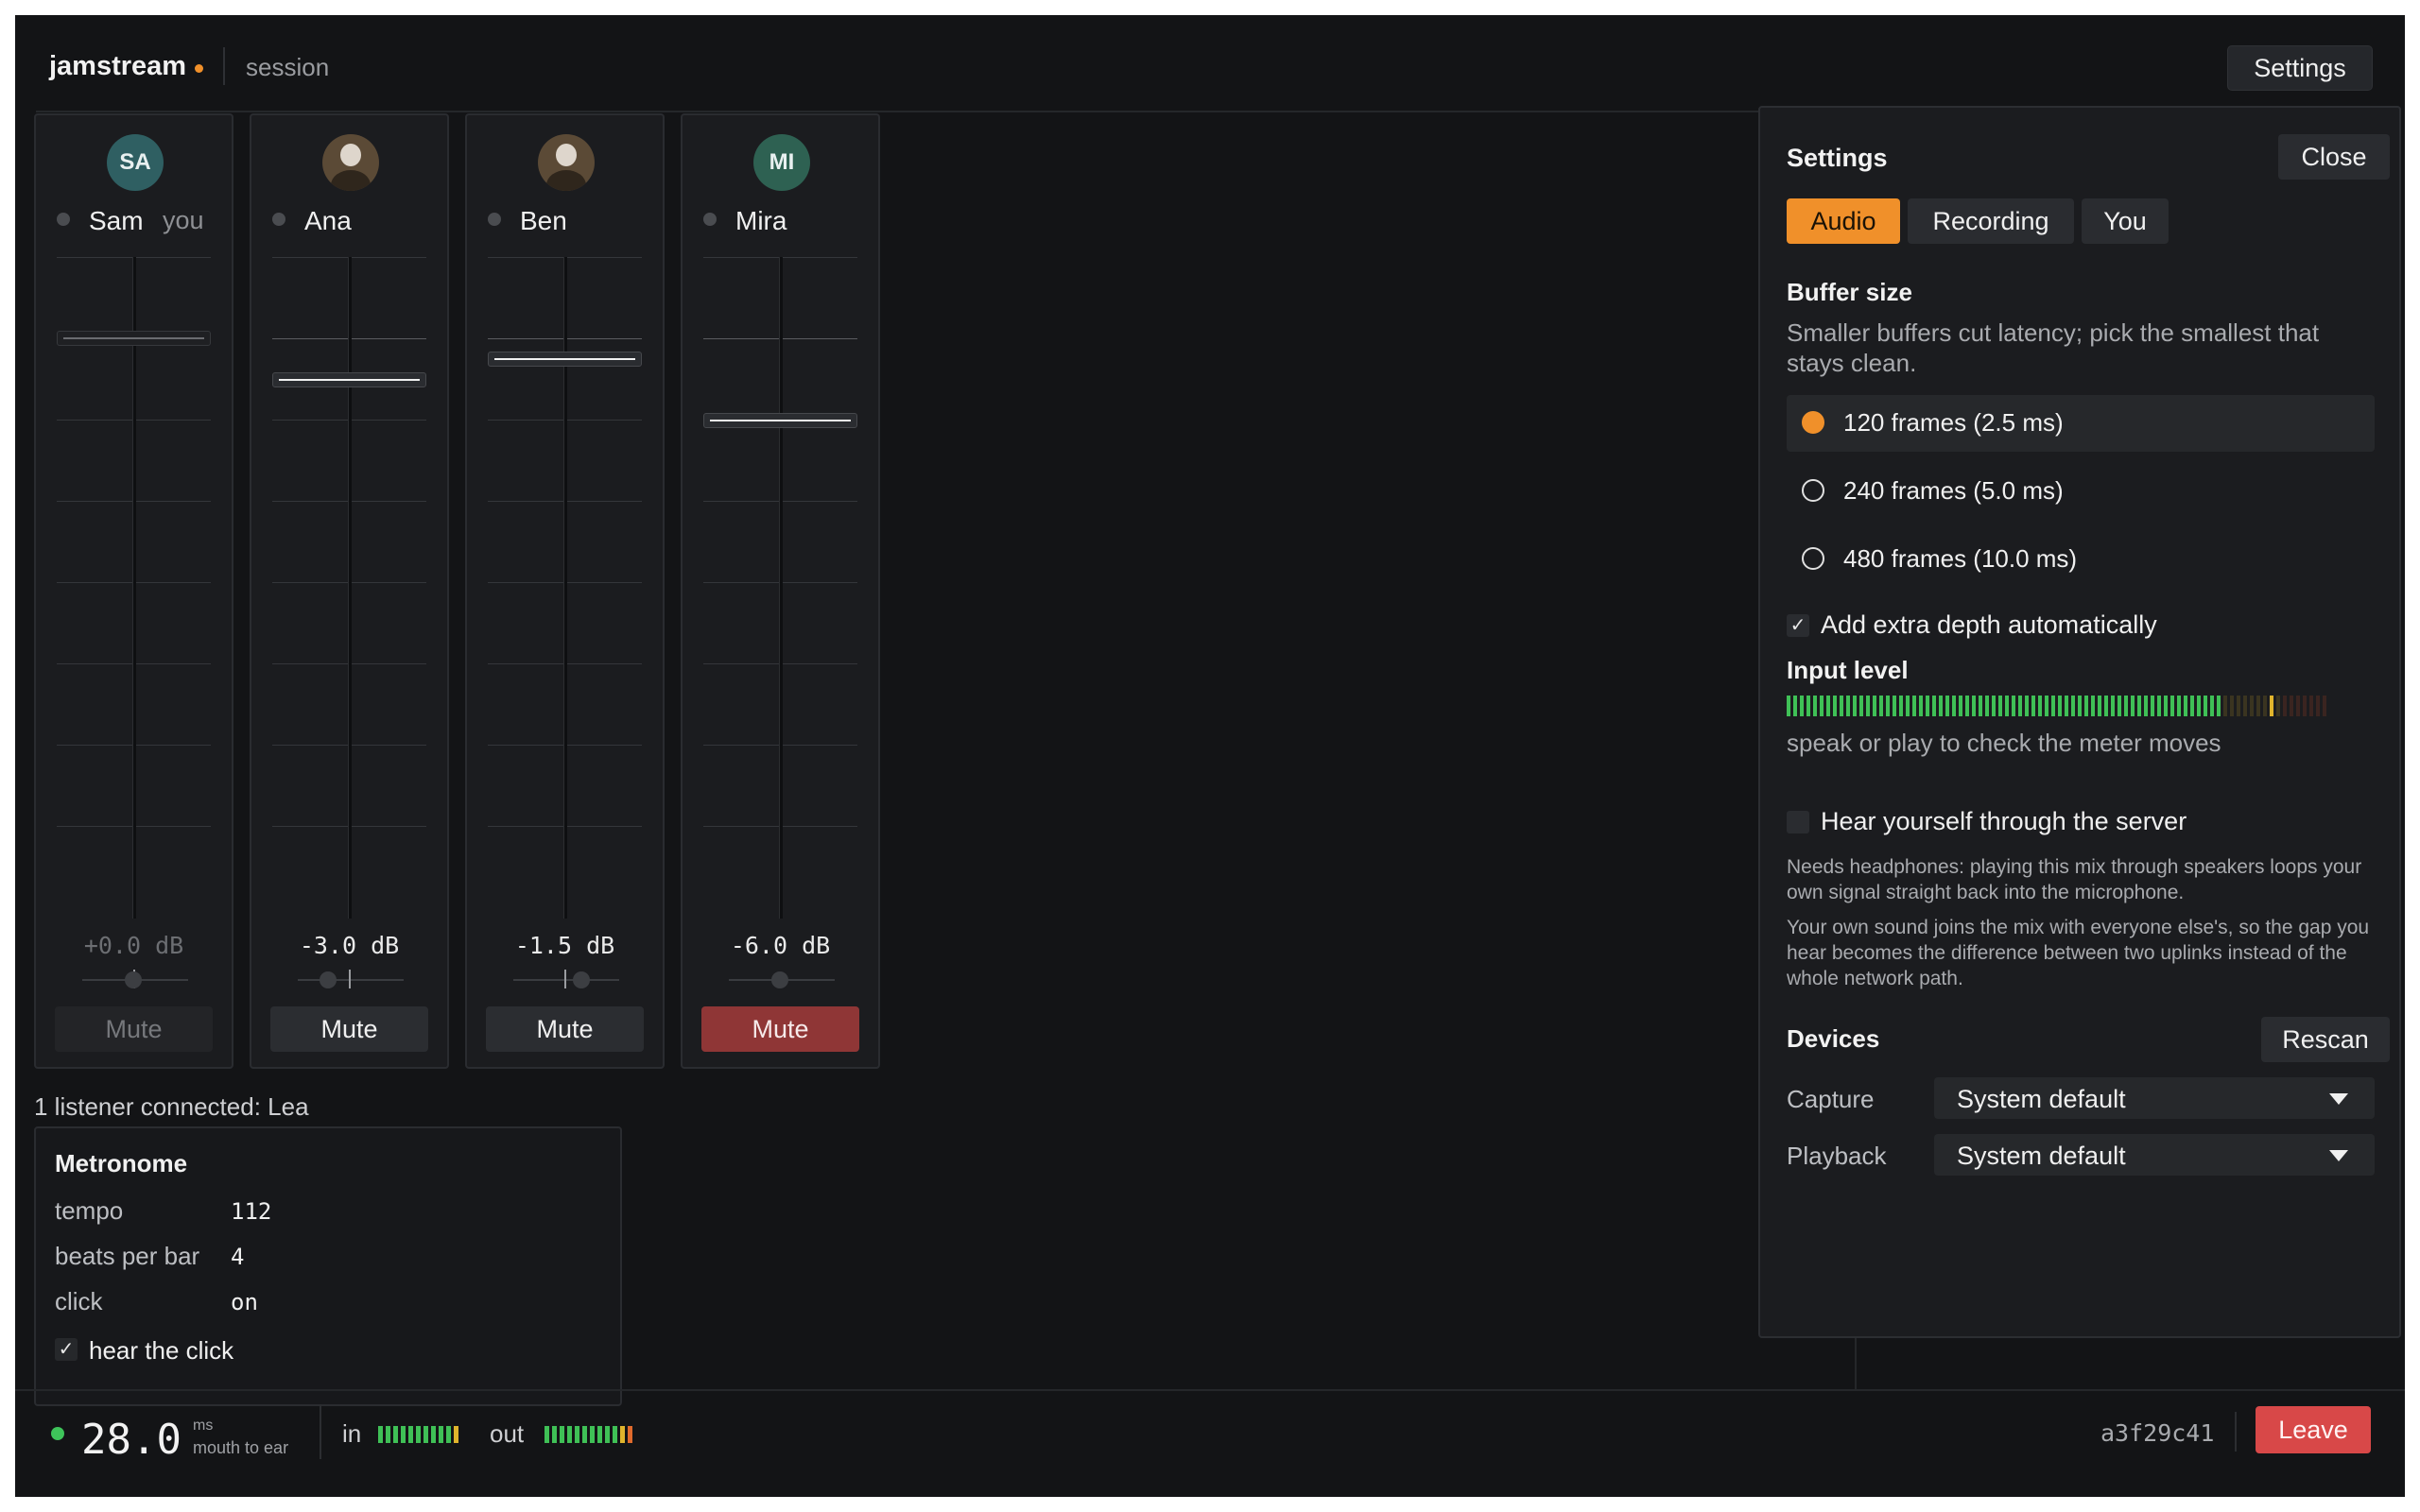  What do you see at coordinates (2334, 157) in the screenshot?
I see `close-button: Close` at bounding box center [2334, 157].